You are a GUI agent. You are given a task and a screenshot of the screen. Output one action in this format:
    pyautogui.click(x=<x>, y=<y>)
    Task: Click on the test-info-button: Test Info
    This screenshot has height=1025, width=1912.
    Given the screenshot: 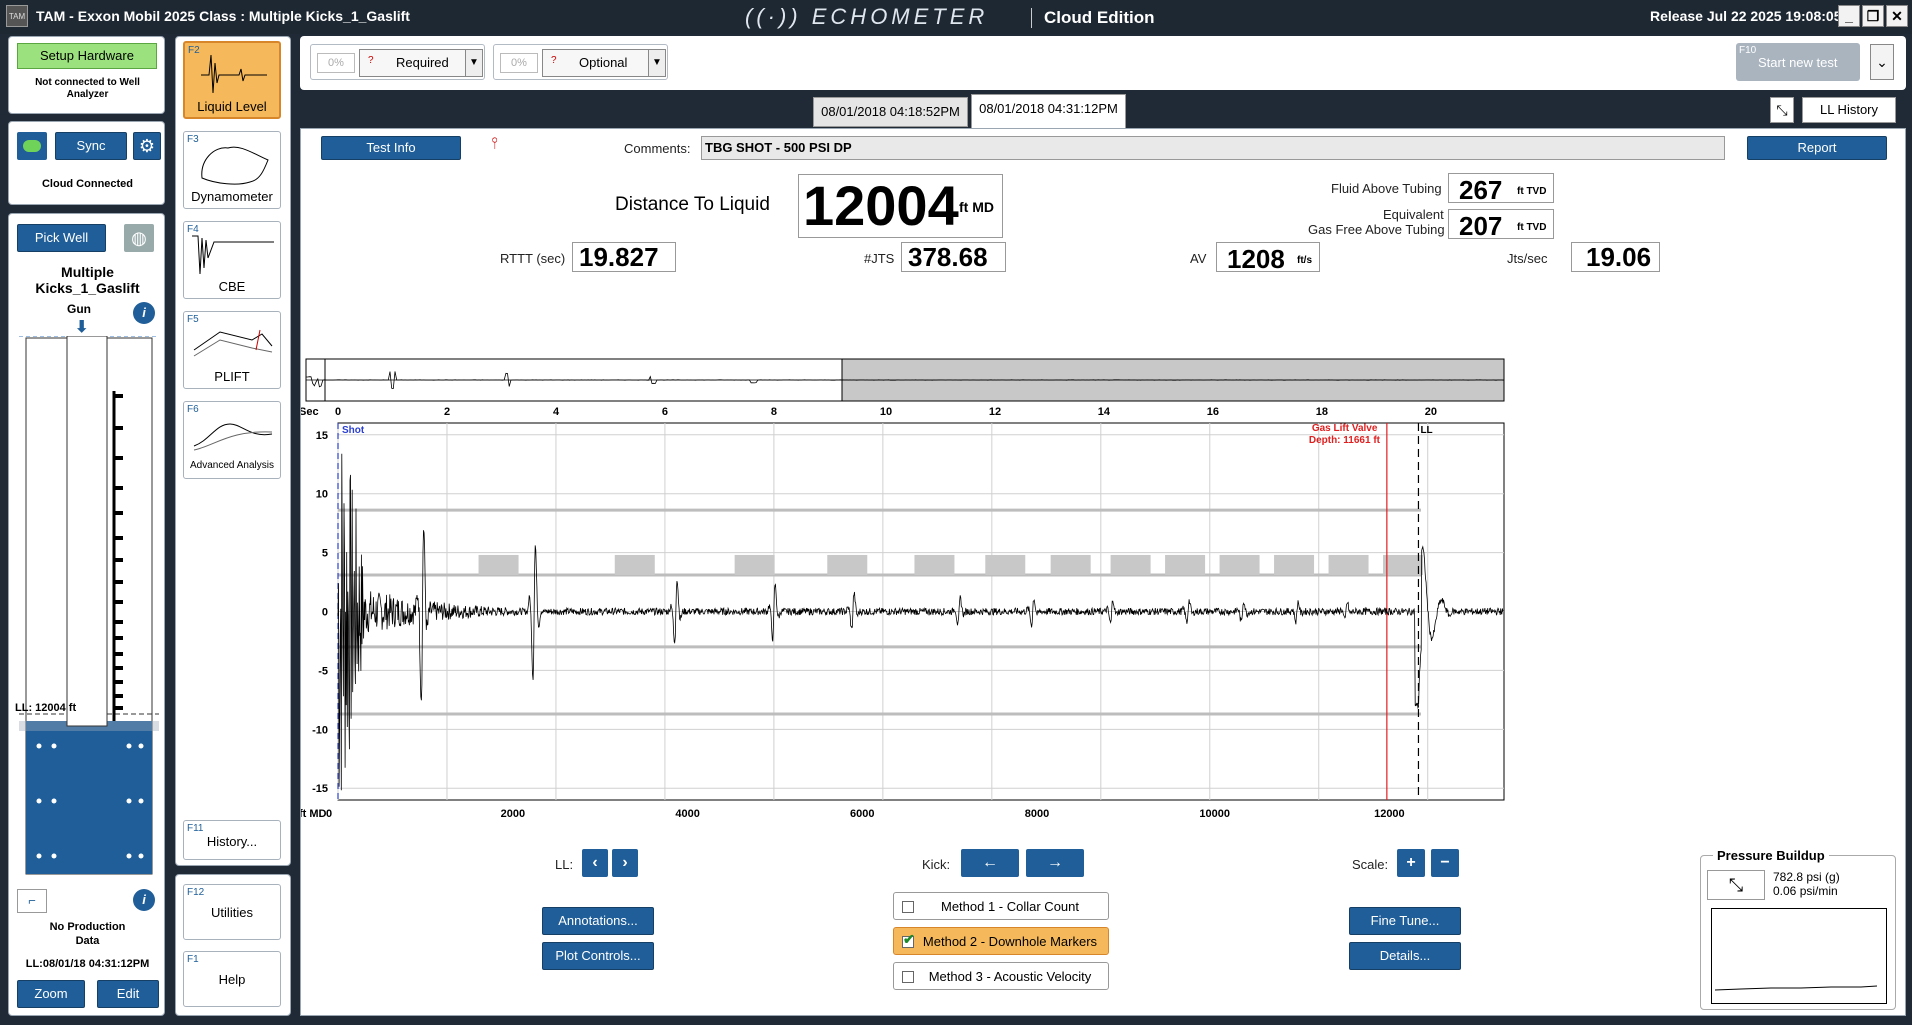 What is the action you would take?
    pyautogui.click(x=391, y=148)
    